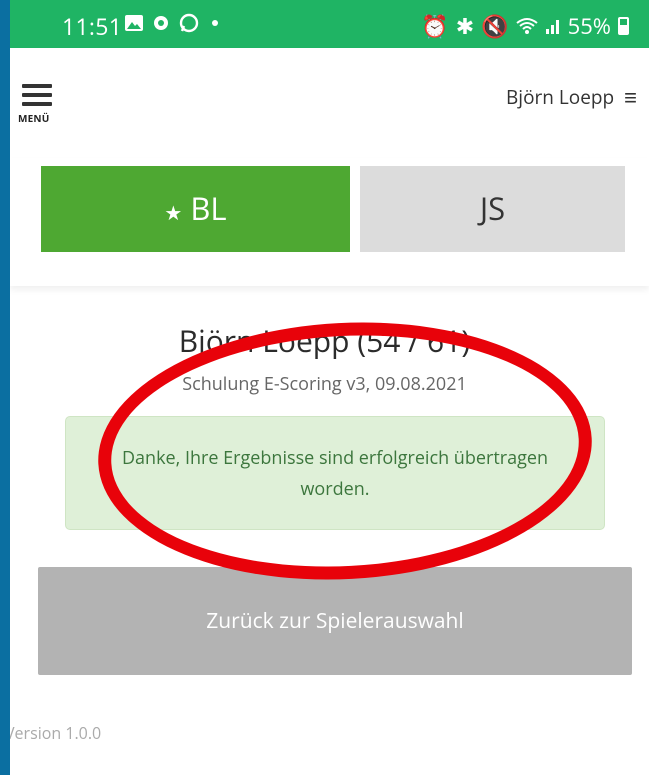 The height and width of the screenshot is (775, 649). What do you see at coordinates (189, 23) in the screenshot?
I see `whatsapp-icon` at bounding box center [189, 23].